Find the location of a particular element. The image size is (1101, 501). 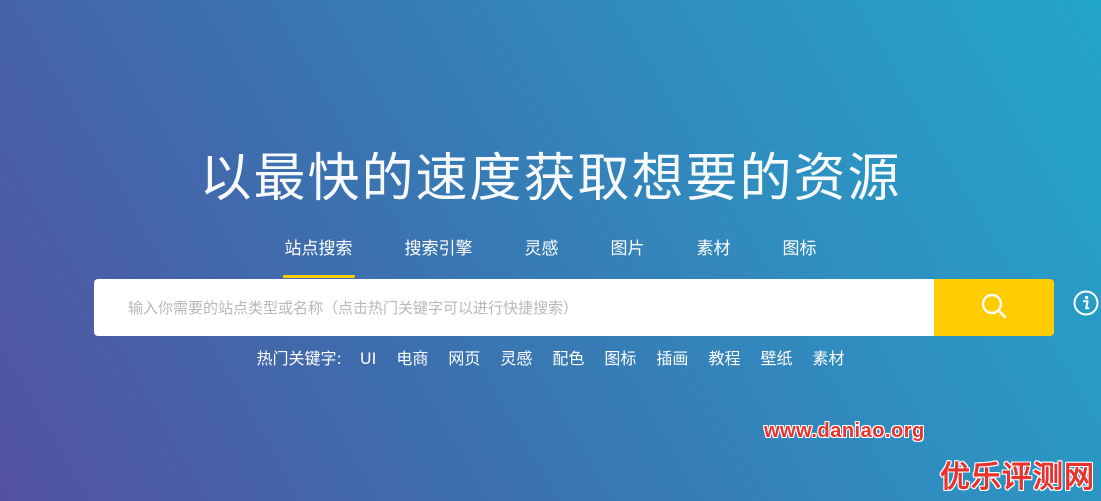

hot-keyword-ecommerce: 电商 is located at coordinates (412, 359).